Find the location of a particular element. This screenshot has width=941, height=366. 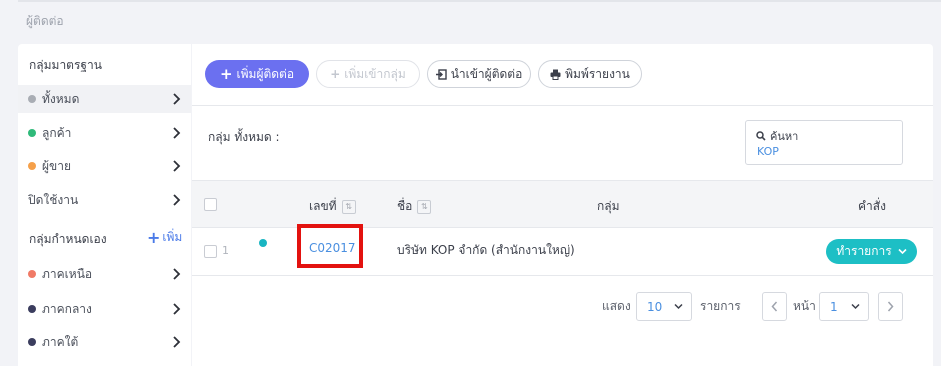

column-name: ชื่อ ⇅ is located at coordinates (414, 206).